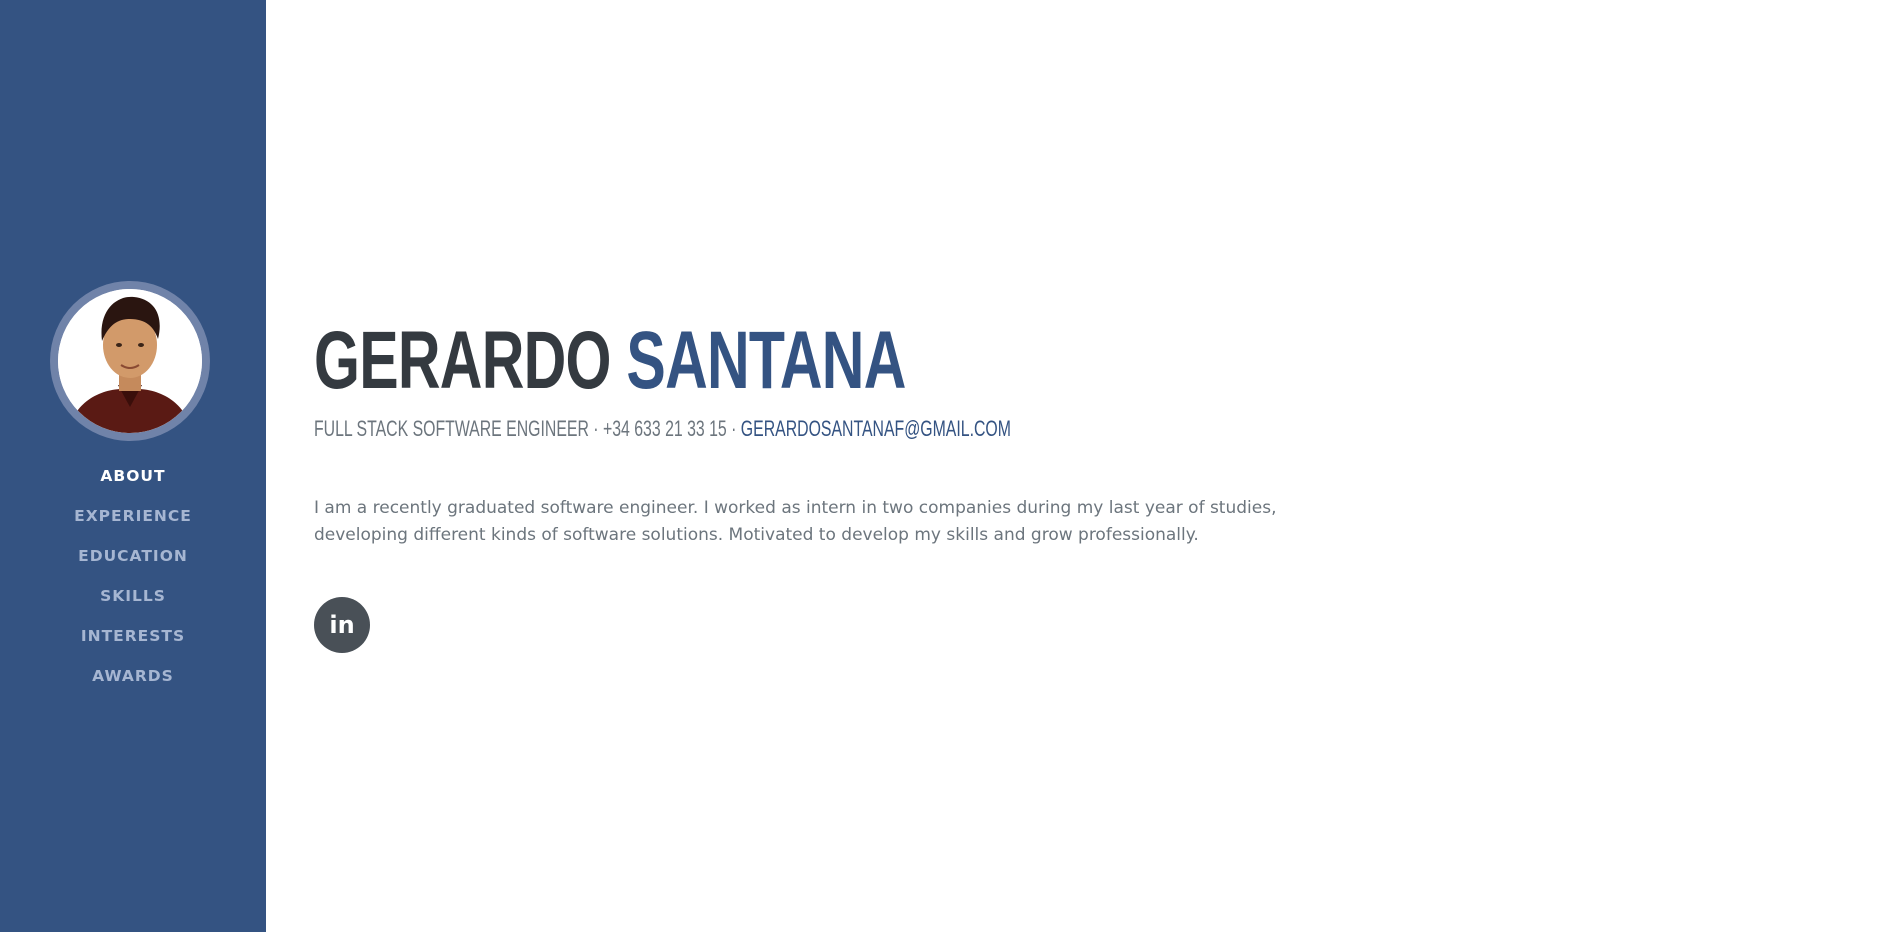 The width and height of the screenshot is (1879, 932). I want to click on linkedin-icon: in, so click(342, 625).